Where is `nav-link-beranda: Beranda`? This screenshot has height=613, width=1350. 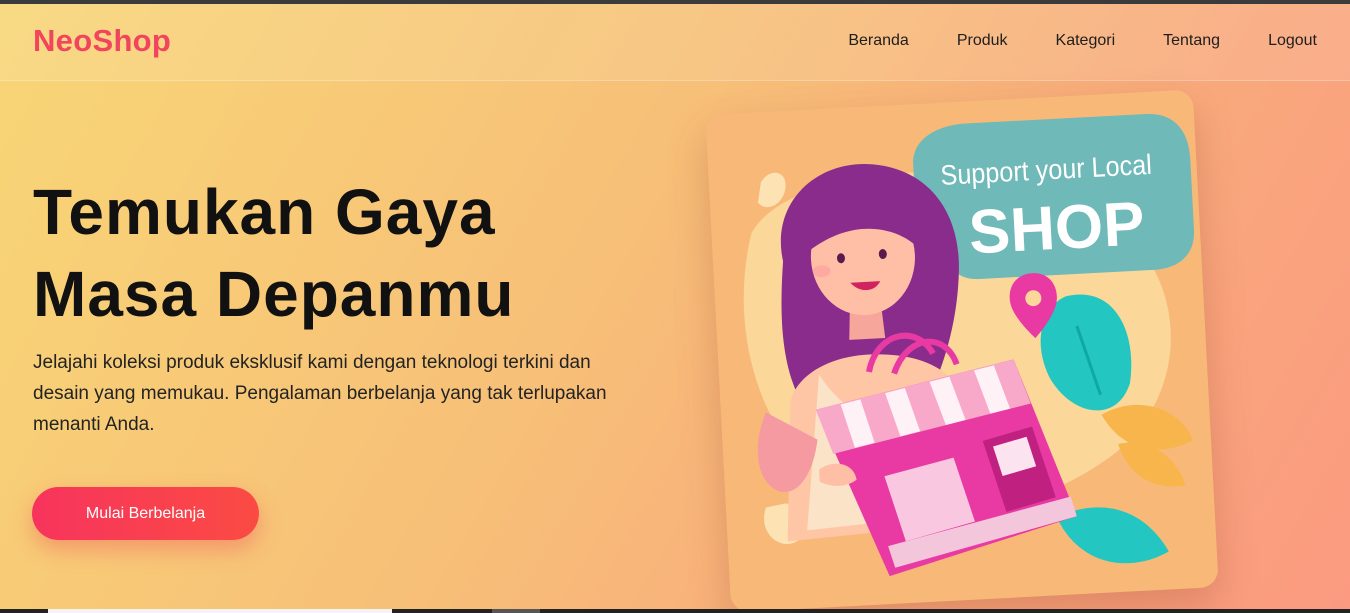 nav-link-beranda: Beranda is located at coordinates (878, 41).